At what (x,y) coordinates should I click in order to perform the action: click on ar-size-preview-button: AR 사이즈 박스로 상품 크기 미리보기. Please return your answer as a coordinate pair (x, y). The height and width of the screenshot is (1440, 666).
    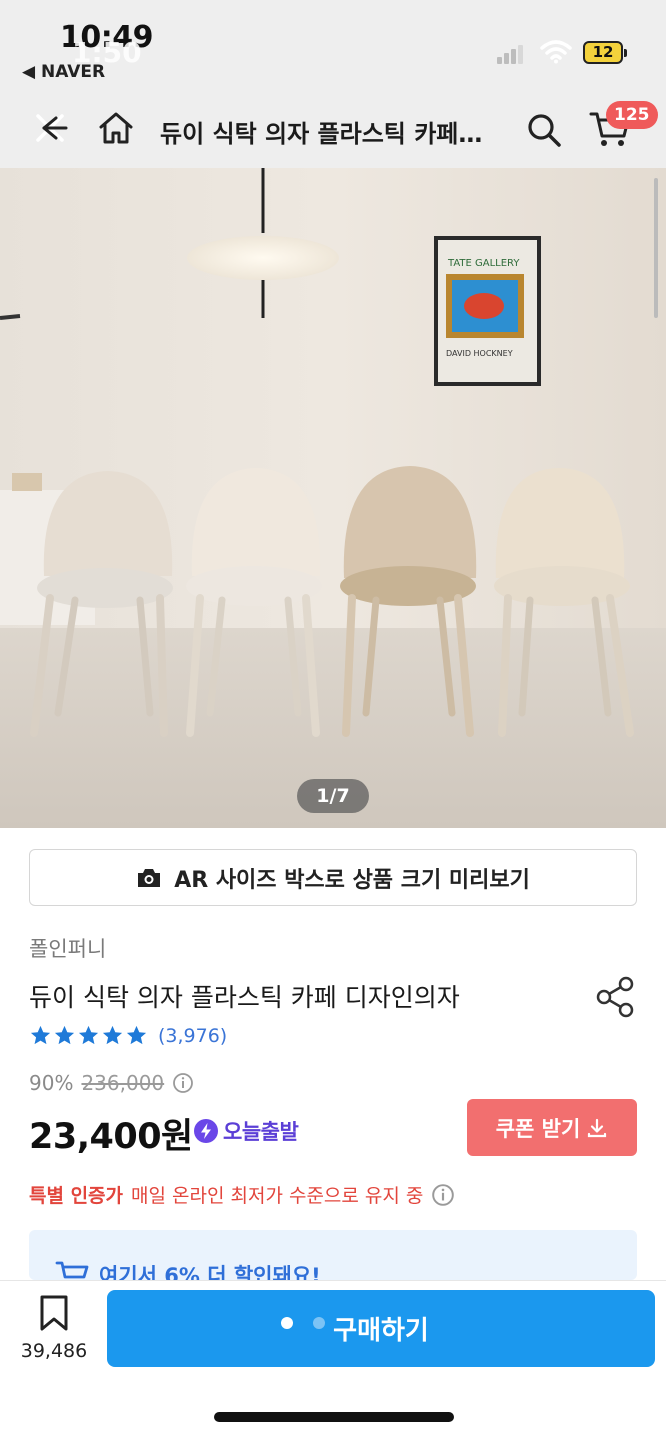
    Looking at the image, I should click on (333, 877).